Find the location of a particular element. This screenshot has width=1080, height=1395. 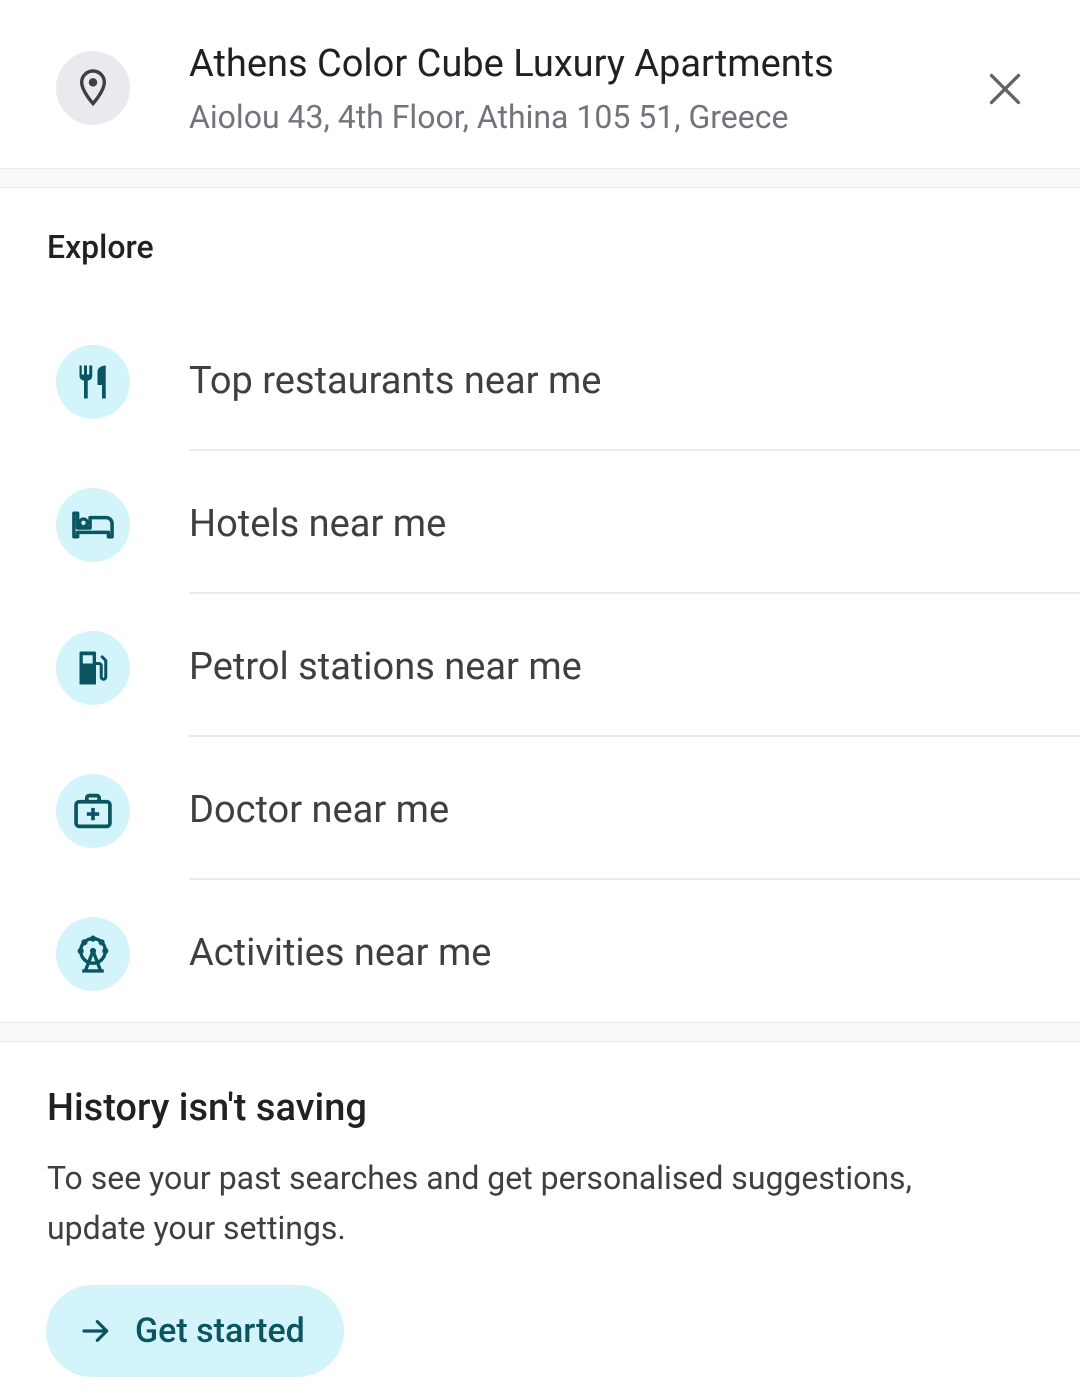

explore-item-petrol: Petrol stations near me is located at coordinates (540, 665).